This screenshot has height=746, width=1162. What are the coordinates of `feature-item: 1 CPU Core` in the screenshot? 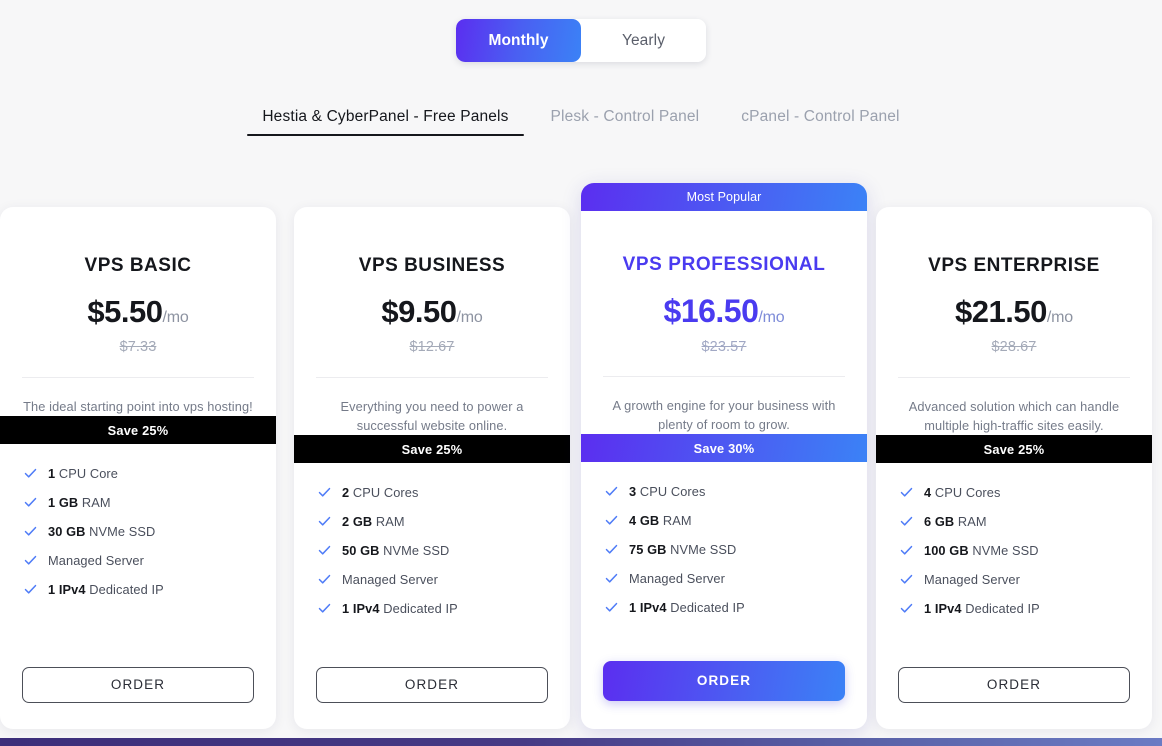 It's located at (150, 473).